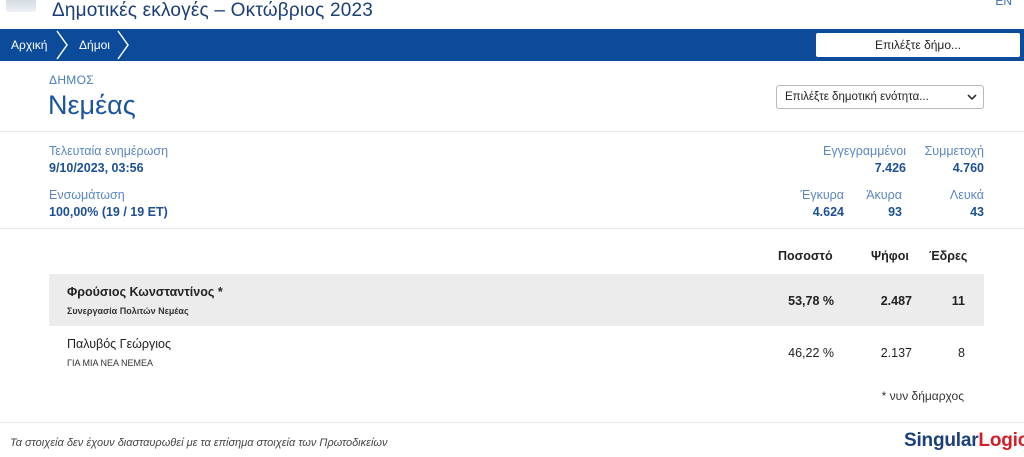 The width and height of the screenshot is (1024, 457). Describe the element at coordinates (108, 212) in the screenshot. I see `integration-value: 100,00% (19 / 19 ΕΤ)` at that location.